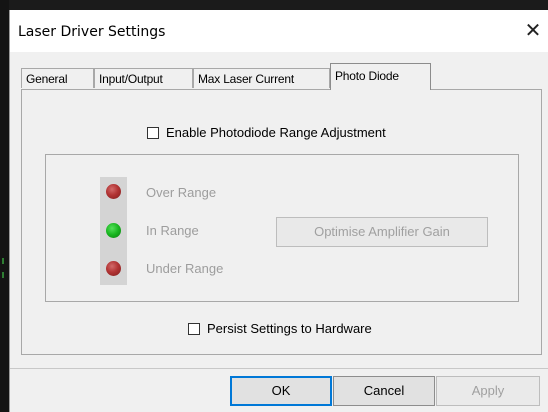  What do you see at coordinates (279, 368) in the screenshot?
I see `footer-divider` at bounding box center [279, 368].